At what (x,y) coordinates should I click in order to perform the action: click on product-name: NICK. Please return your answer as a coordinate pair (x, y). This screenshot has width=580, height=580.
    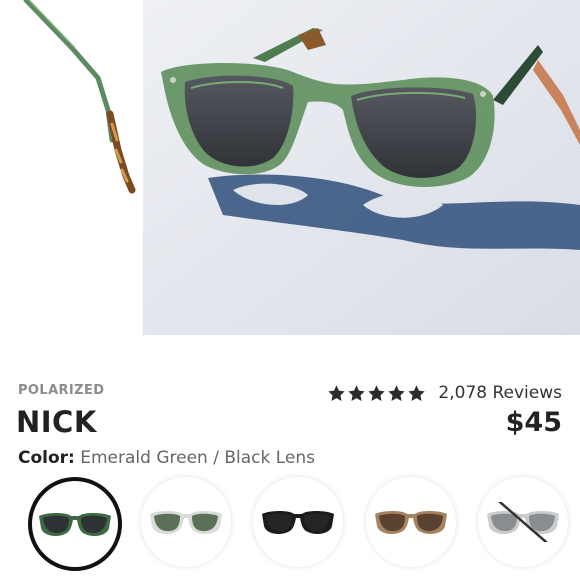
    Looking at the image, I should click on (56, 422).